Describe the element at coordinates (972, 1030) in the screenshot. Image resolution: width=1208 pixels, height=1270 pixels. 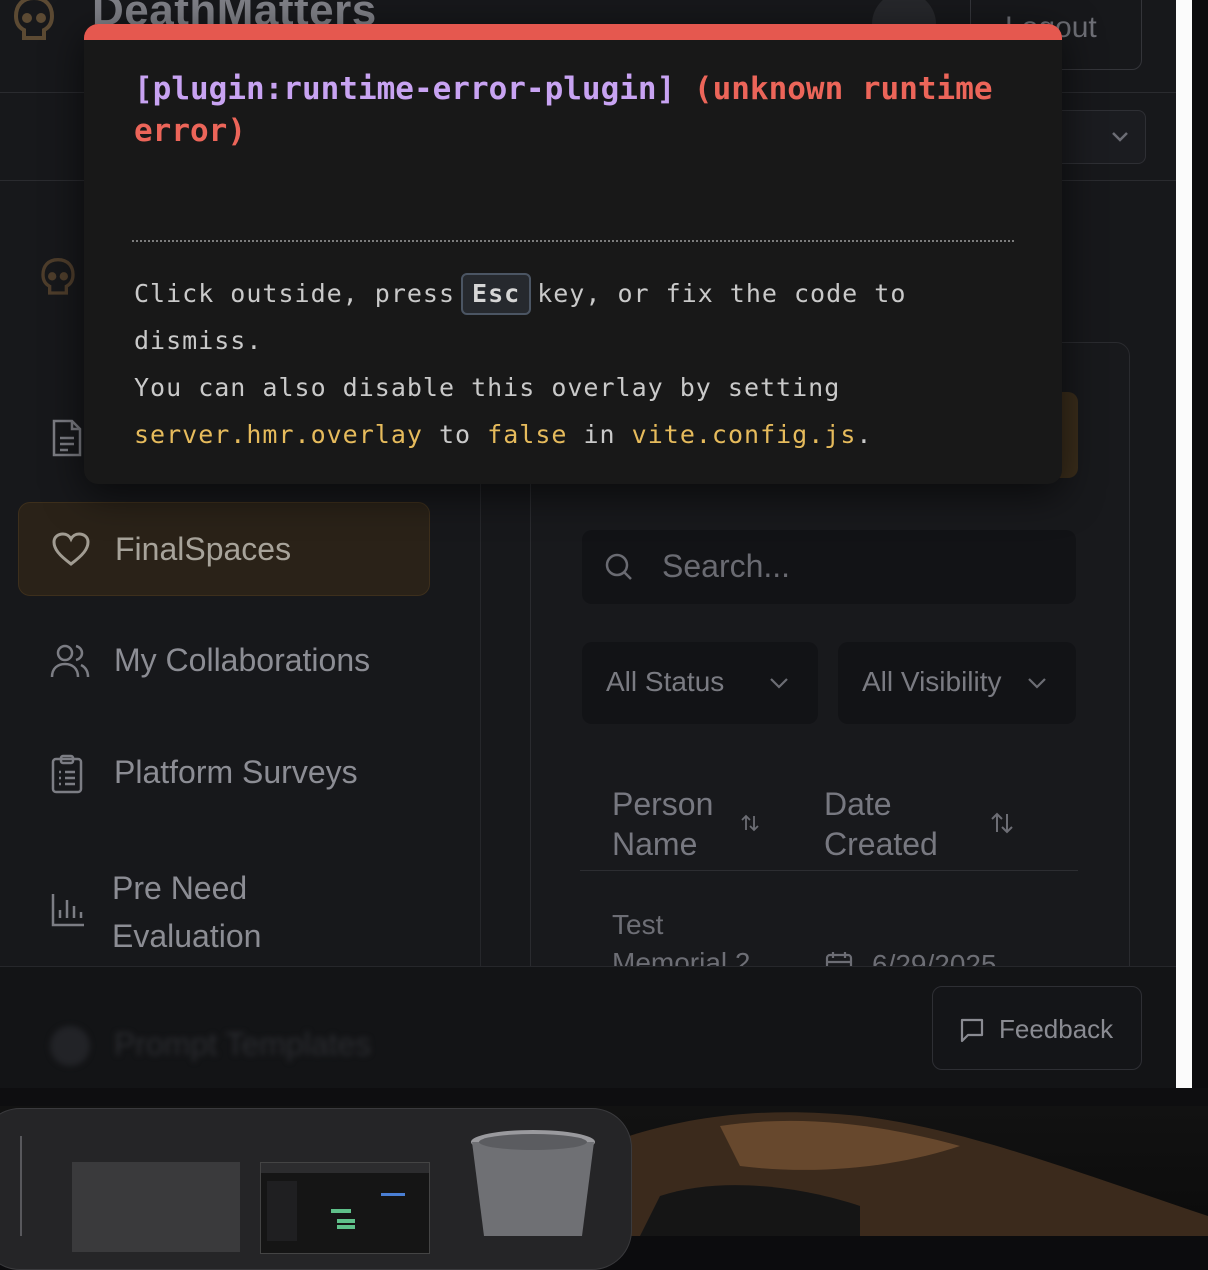
I see `message-icon` at that location.